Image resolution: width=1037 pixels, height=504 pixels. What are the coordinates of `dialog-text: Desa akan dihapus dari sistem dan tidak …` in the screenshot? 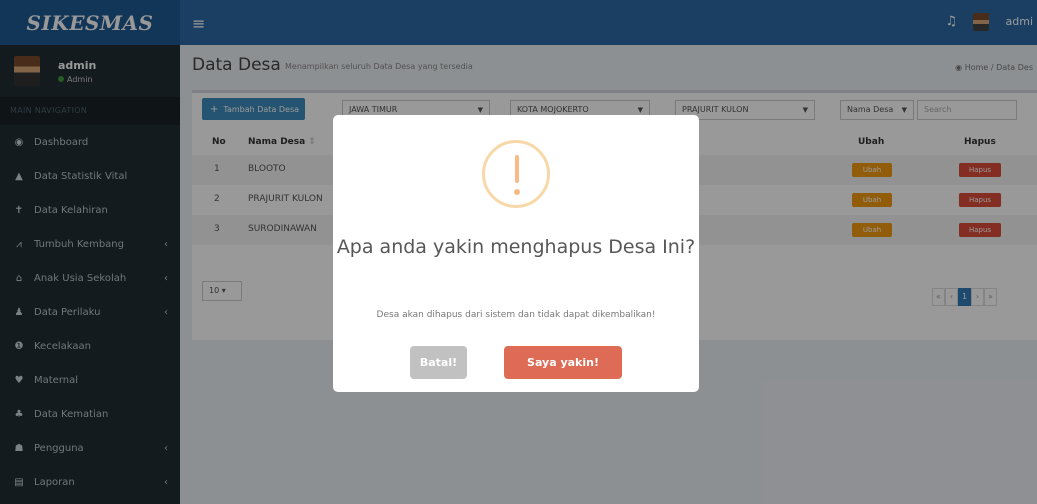 It's located at (516, 315).